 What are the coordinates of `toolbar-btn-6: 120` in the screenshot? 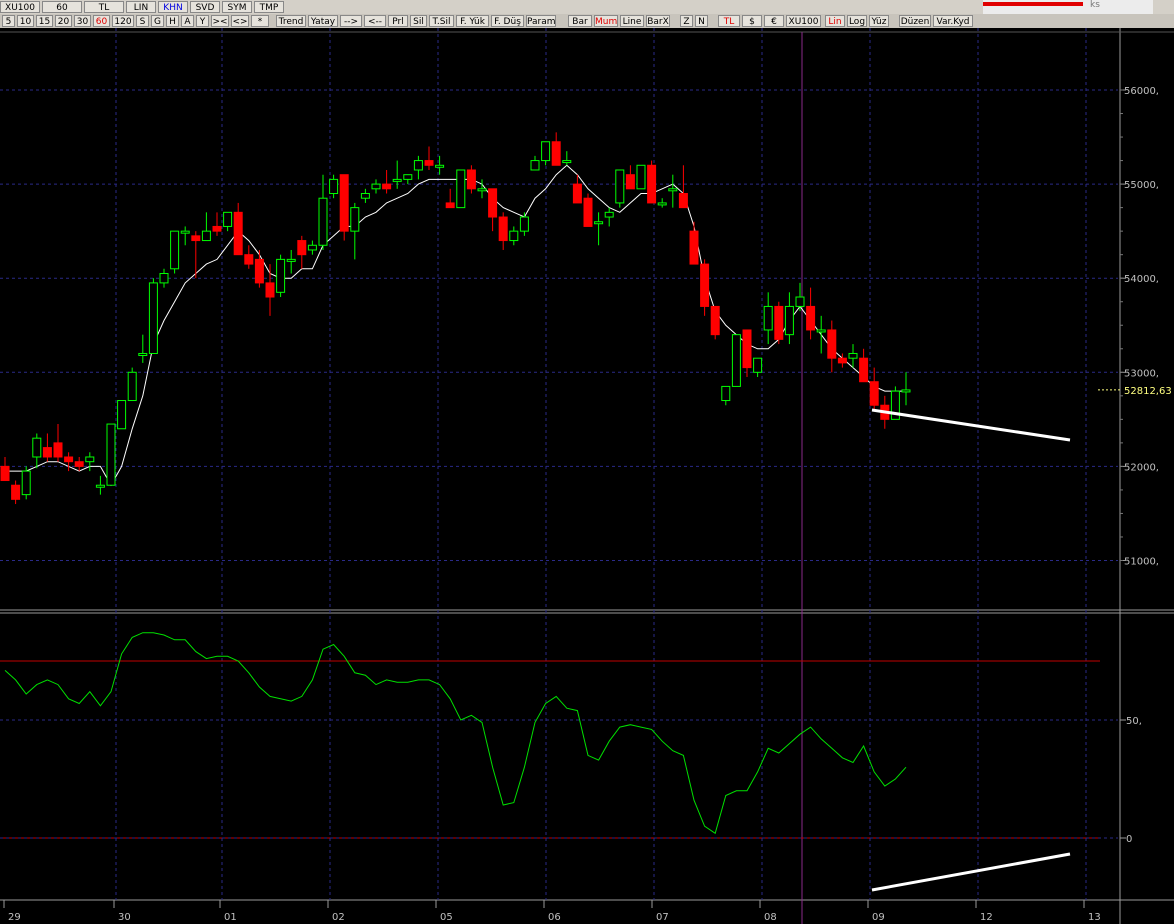 It's located at (123, 21).